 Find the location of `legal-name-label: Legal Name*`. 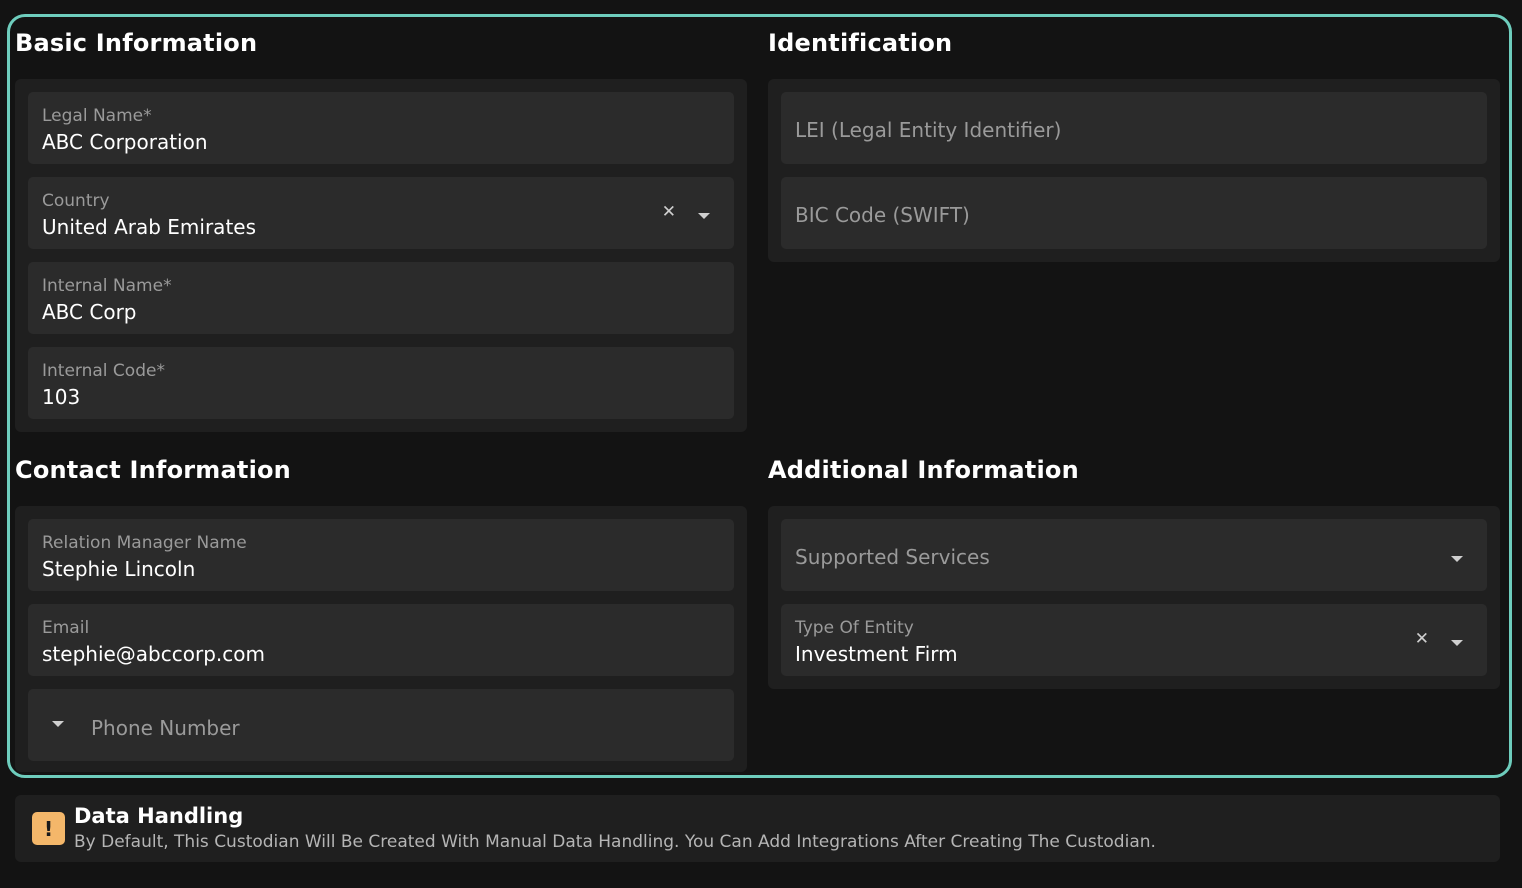

legal-name-label: Legal Name* is located at coordinates (97, 116).